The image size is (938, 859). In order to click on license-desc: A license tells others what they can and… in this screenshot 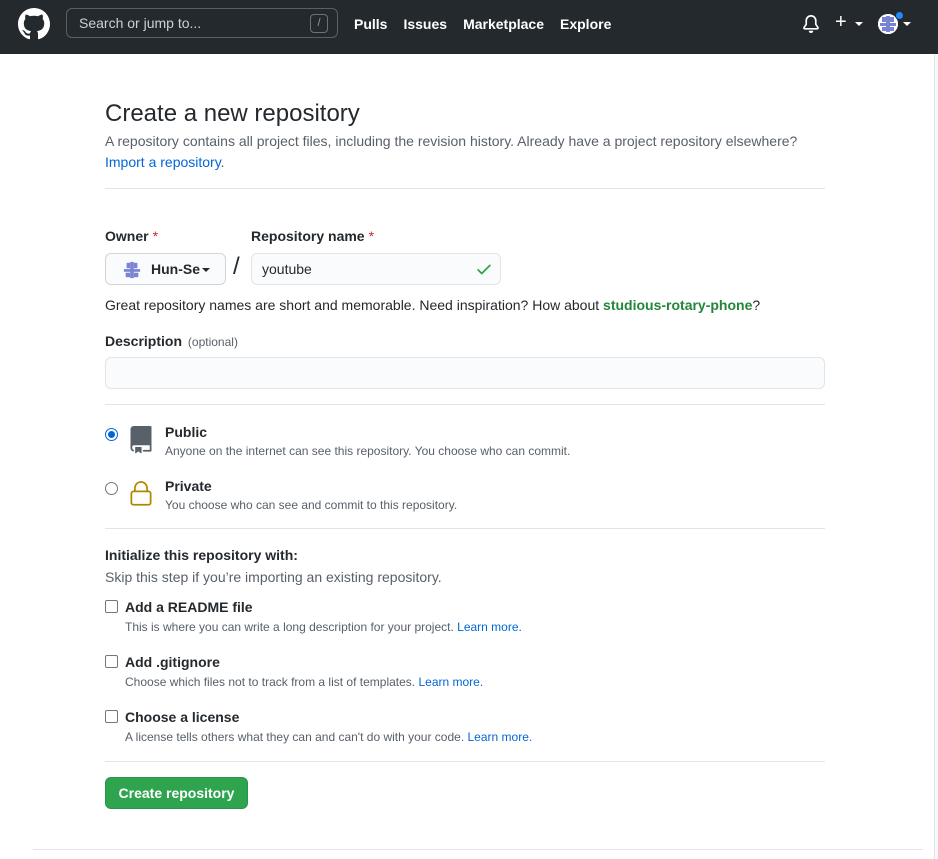, I will do `click(329, 737)`.